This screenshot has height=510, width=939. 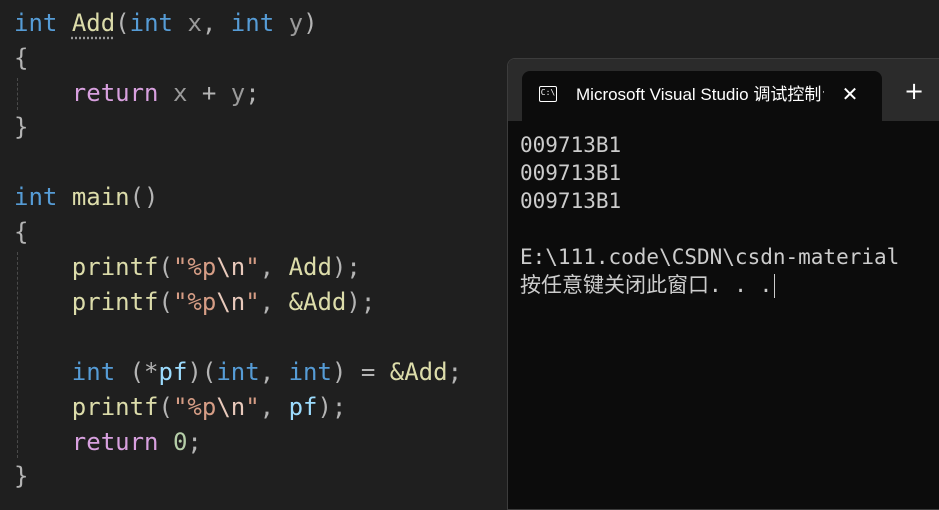 I want to click on code-line-13: return 0;, so click(x=108, y=442).